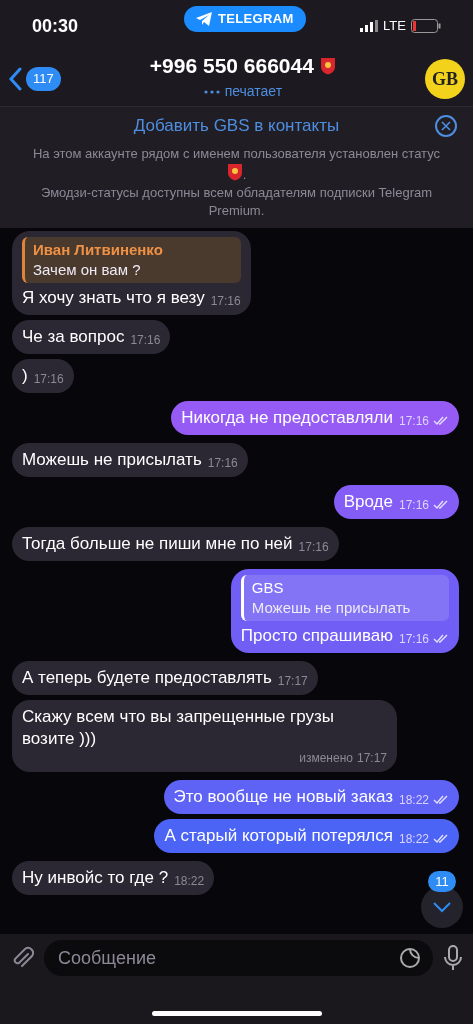 The width and height of the screenshot is (473, 1024). Describe the element at coordinates (87, 269) in the screenshot. I see `reply-text: Зачем он вам ?` at that location.